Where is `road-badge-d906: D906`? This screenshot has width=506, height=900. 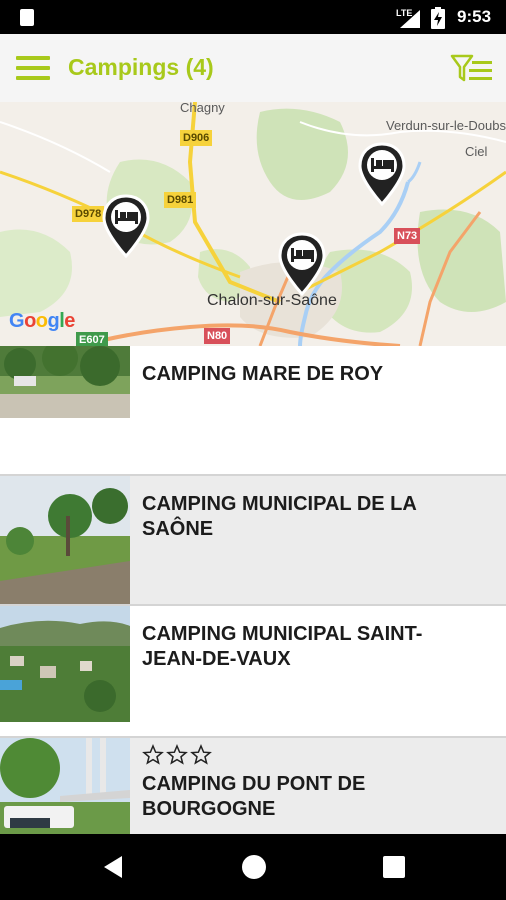
road-badge-d906: D906 is located at coordinates (196, 138).